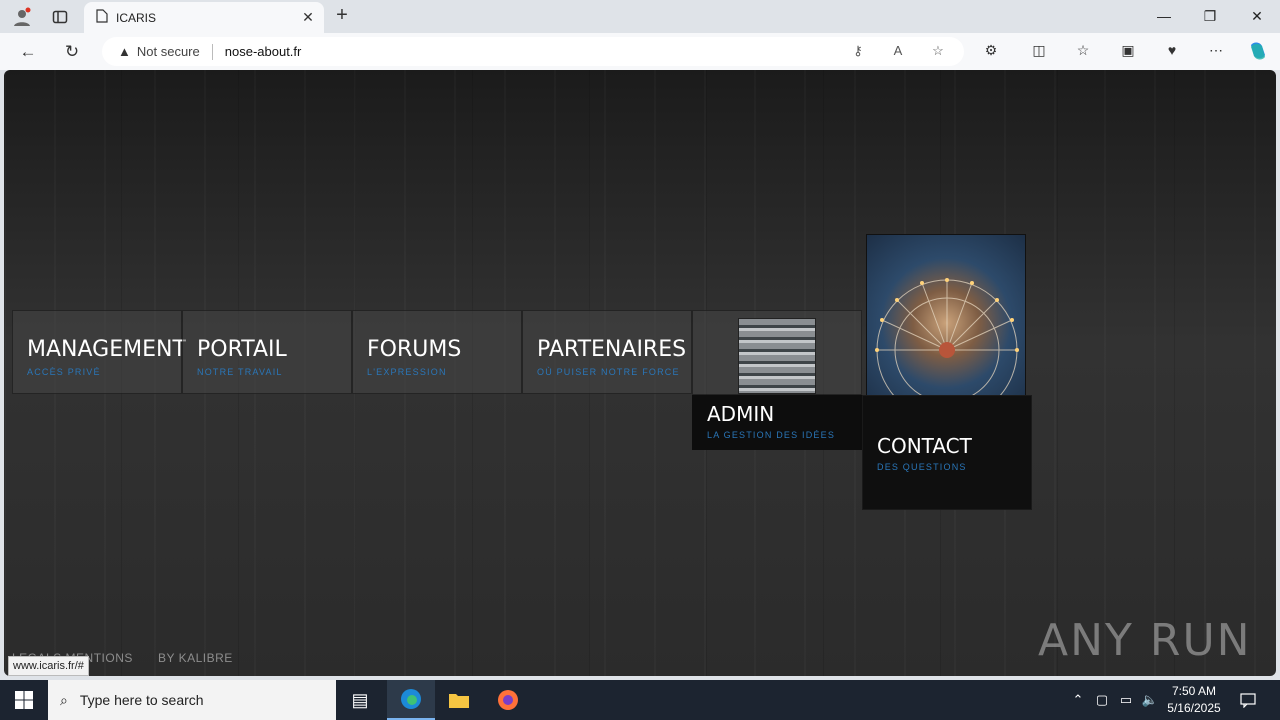 The image size is (1280, 720). I want to click on search-placeholder: Type here to search, so click(141, 700).